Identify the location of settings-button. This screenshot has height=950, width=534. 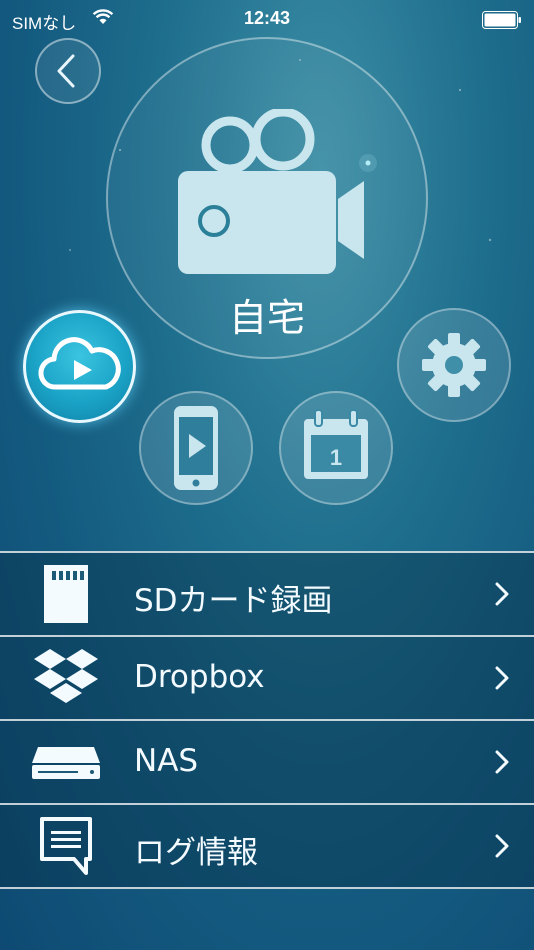
(454, 365).